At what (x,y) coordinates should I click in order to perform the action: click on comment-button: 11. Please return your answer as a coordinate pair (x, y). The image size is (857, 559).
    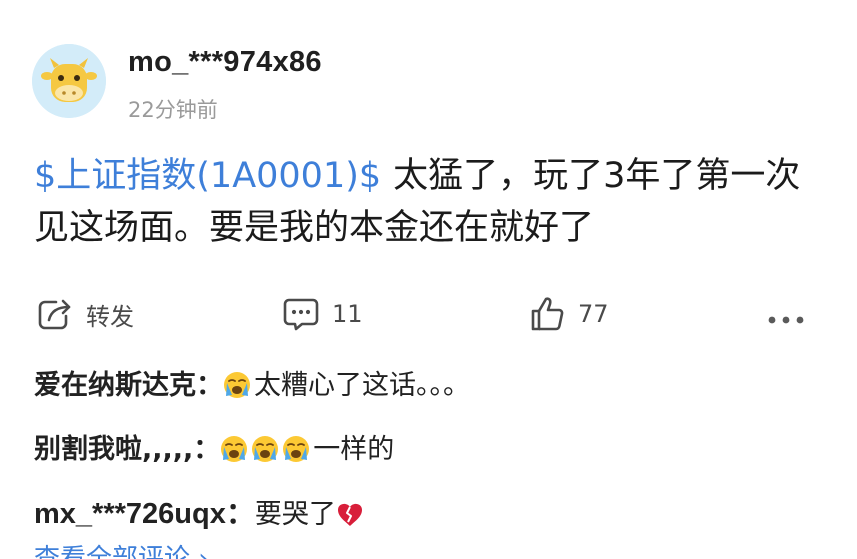
    Looking at the image, I should click on (322, 314).